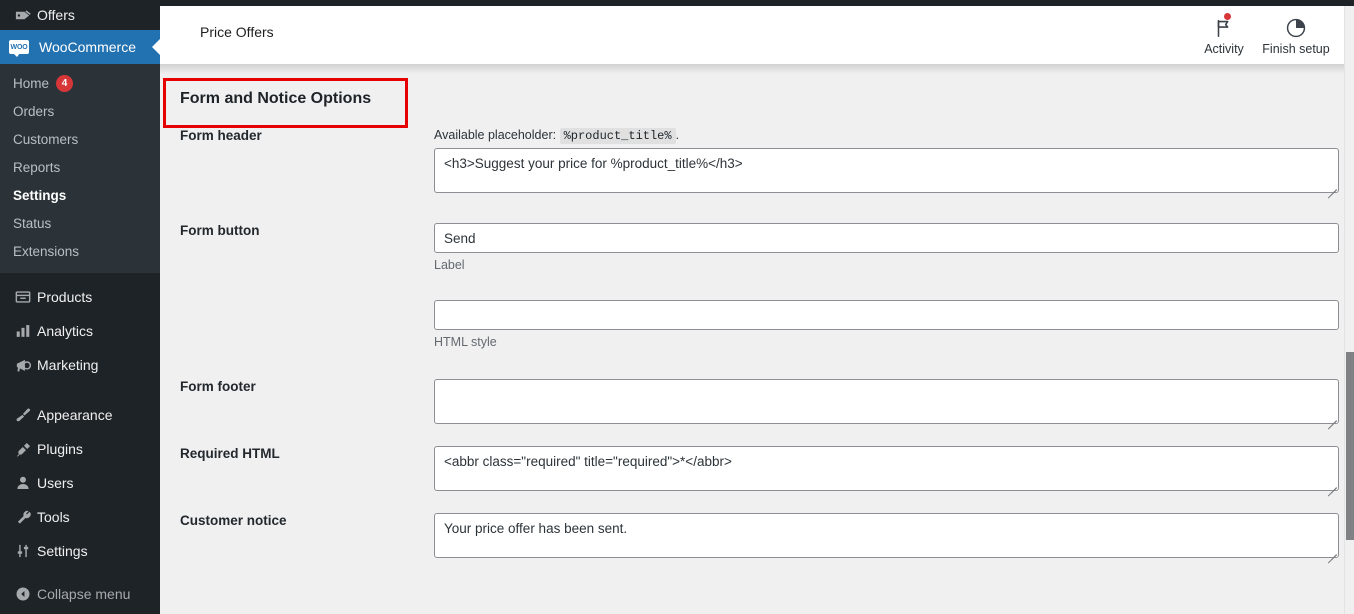  What do you see at coordinates (757, 32) in the screenshot?
I see `page-header: Price Offers Activity Finish setup` at bounding box center [757, 32].